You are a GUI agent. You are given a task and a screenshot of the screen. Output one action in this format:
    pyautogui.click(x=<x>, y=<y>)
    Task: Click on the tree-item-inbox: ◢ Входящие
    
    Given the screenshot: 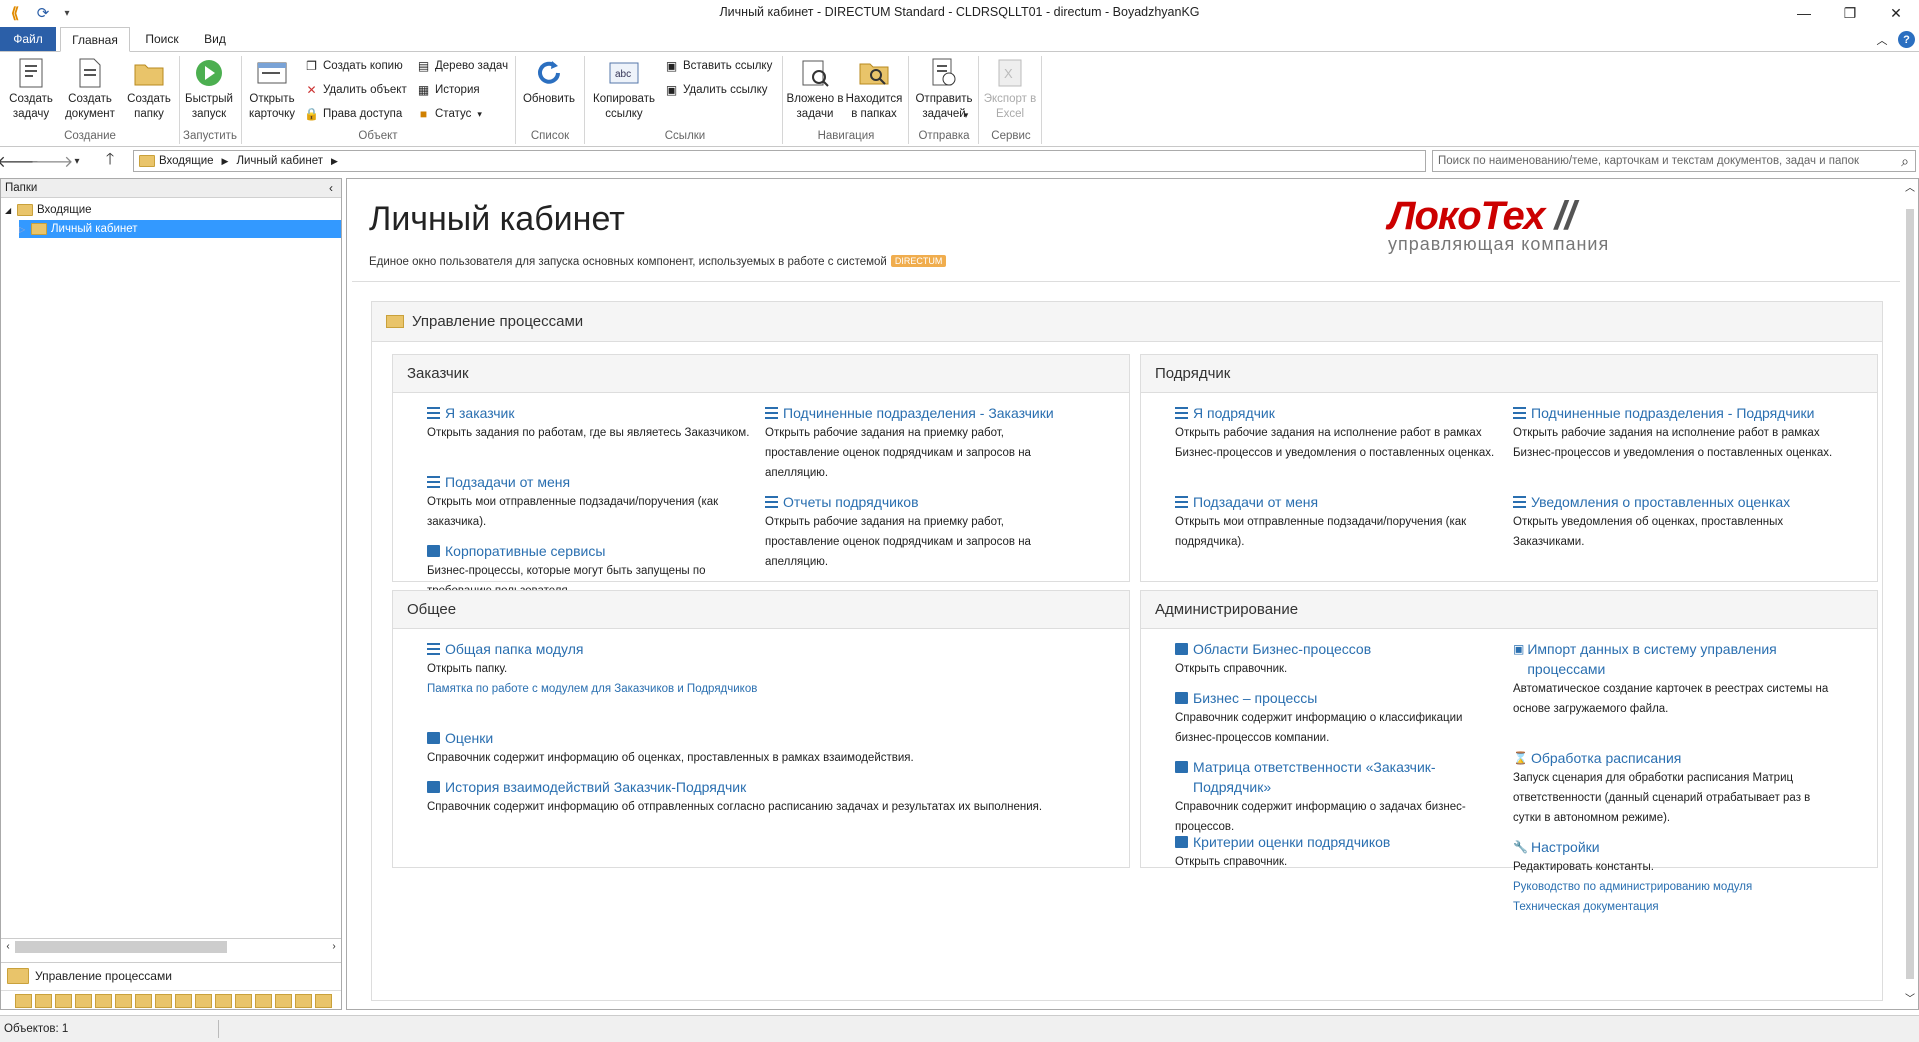 What is the action you would take?
    pyautogui.click(x=48, y=210)
    